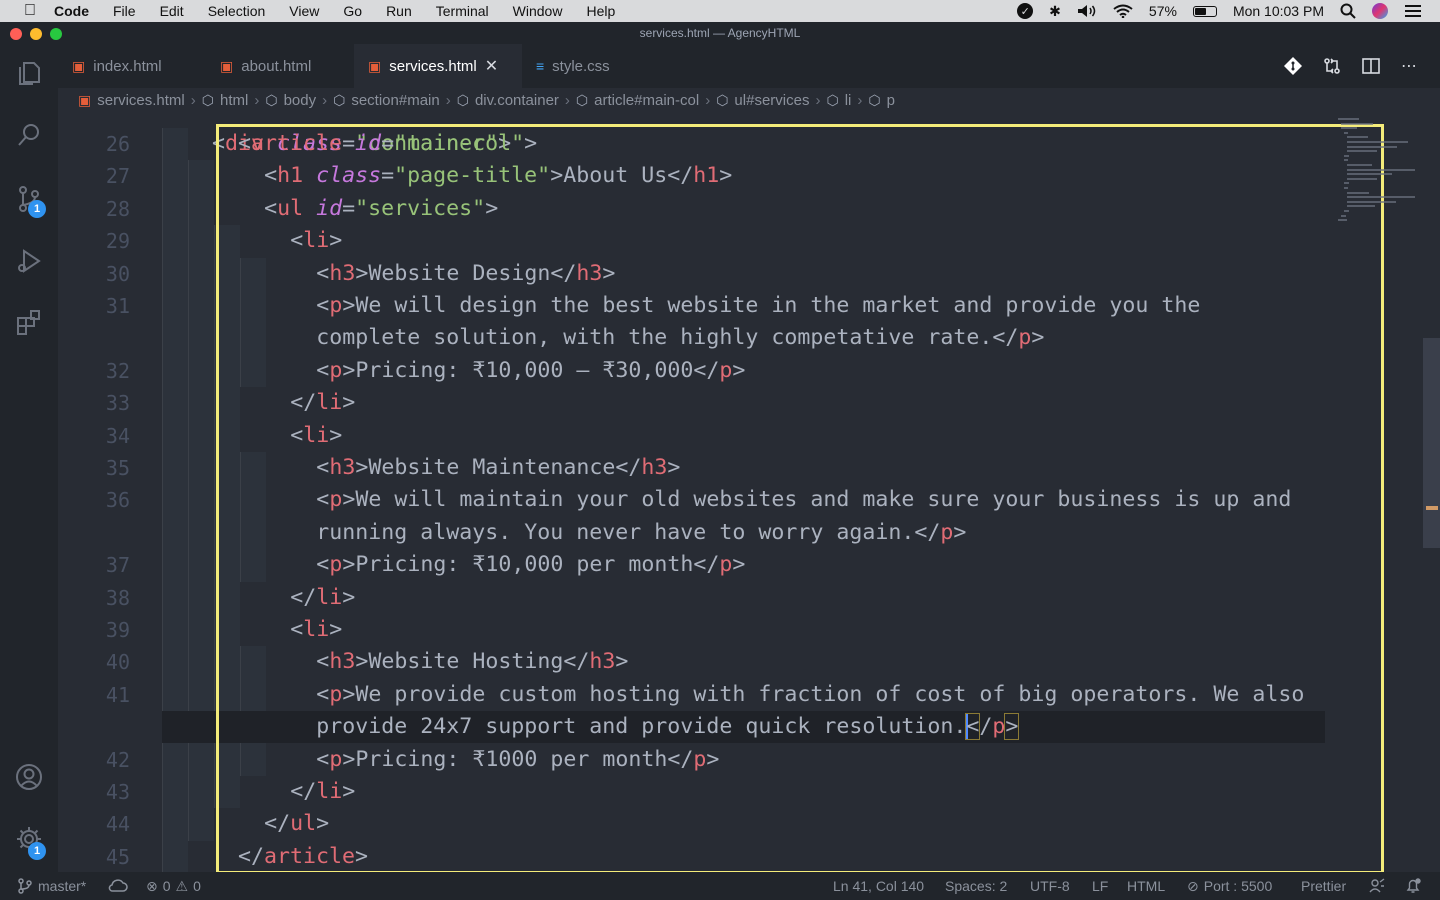 The width and height of the screenshot is (1440, 900). I want to click on encoding: UTF-8, so click(1050, 886).